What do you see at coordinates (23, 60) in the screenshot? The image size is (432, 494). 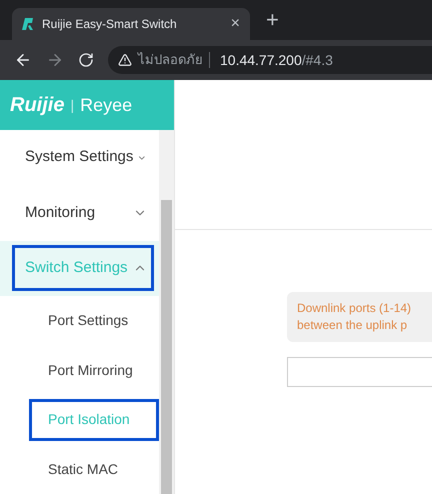 I see `back-icon` at bounding box center [23, 60].